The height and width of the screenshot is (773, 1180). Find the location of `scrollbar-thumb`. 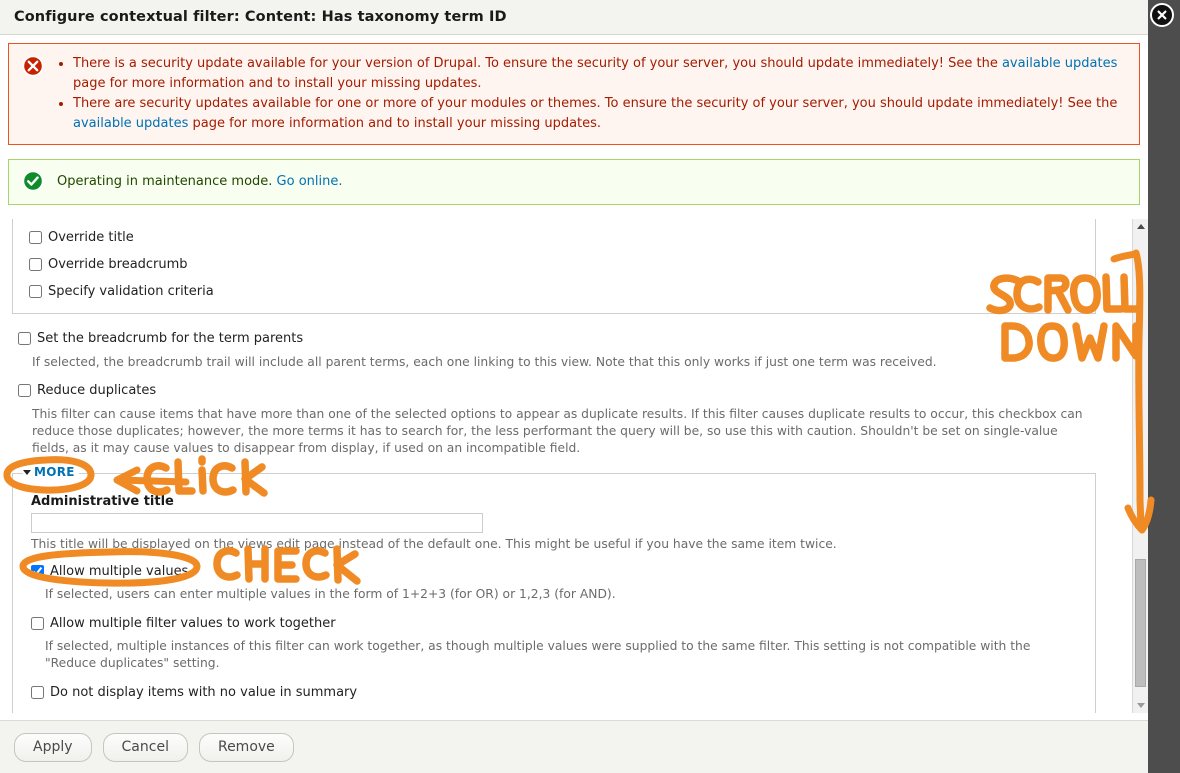

scrollbar-thumb is located at coordinates (1140, 623).